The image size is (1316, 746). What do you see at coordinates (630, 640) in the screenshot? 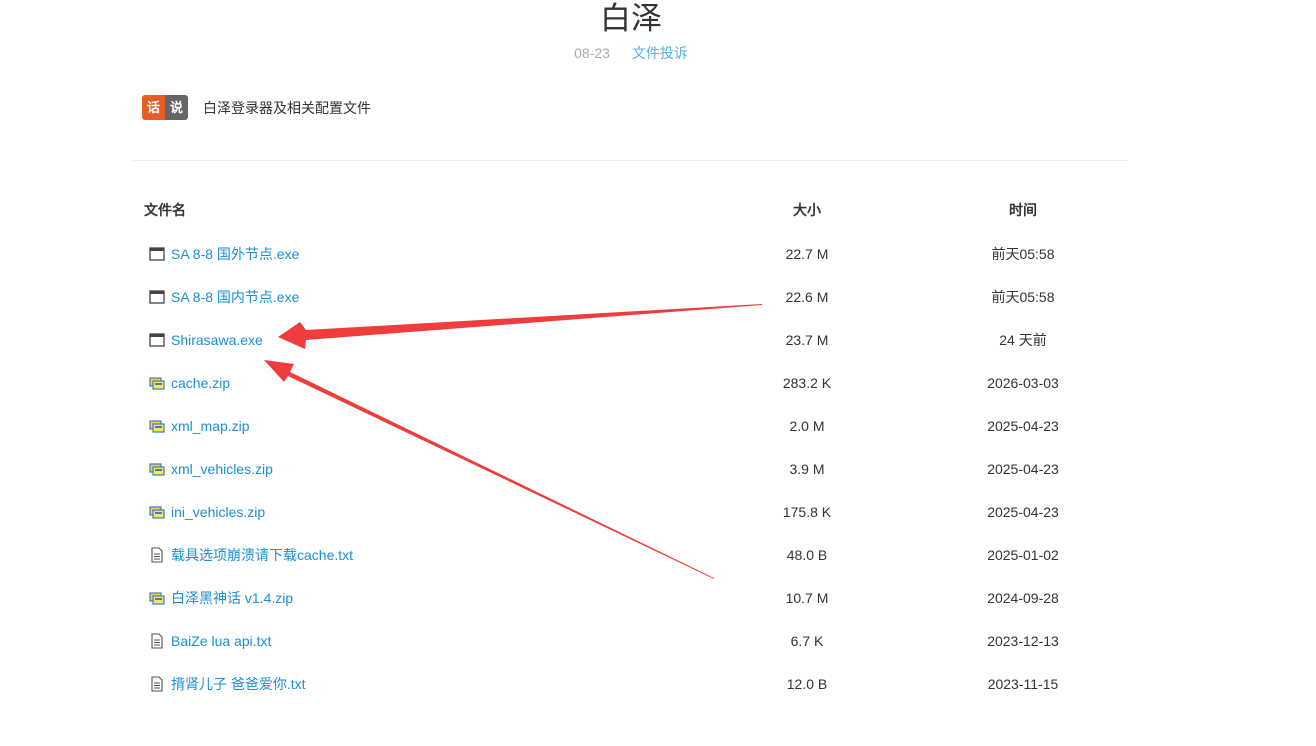
I see `table-row: BaiZe lua api.txt 6.7 K 2023-12-13` at bounding box center [630, 640].